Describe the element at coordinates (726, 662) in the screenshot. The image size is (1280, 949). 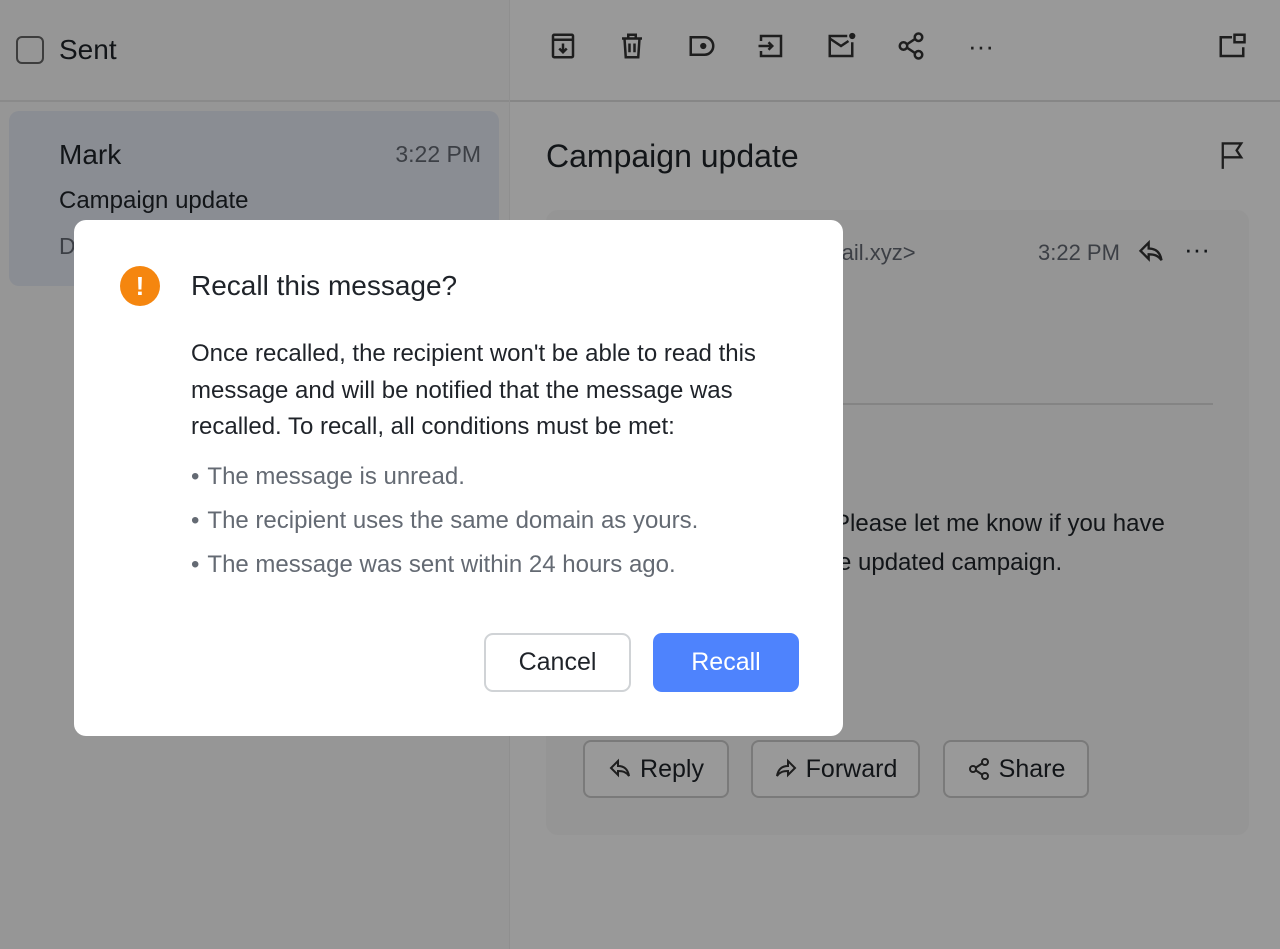
I see `recall-button: Recall` at that location.